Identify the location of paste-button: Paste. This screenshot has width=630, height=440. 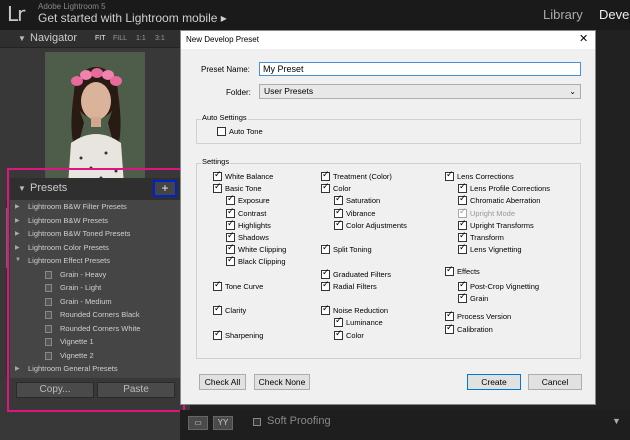
(136, 390).